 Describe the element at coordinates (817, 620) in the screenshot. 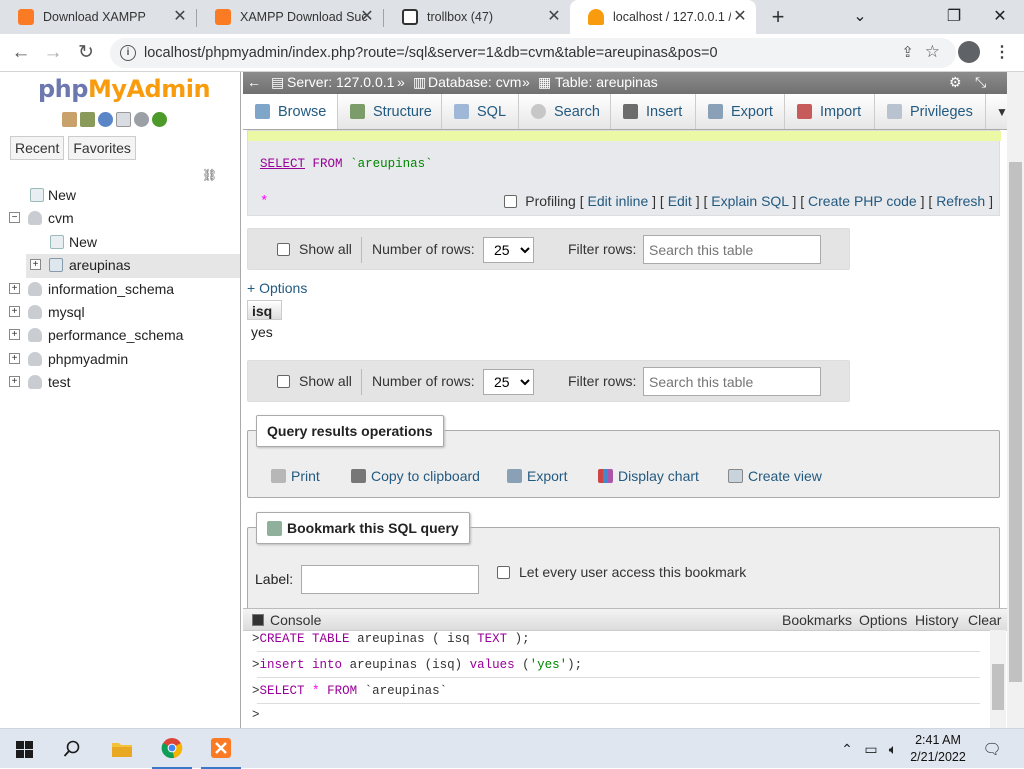

I see `console-bookmarks: Bookmarks` at that location.